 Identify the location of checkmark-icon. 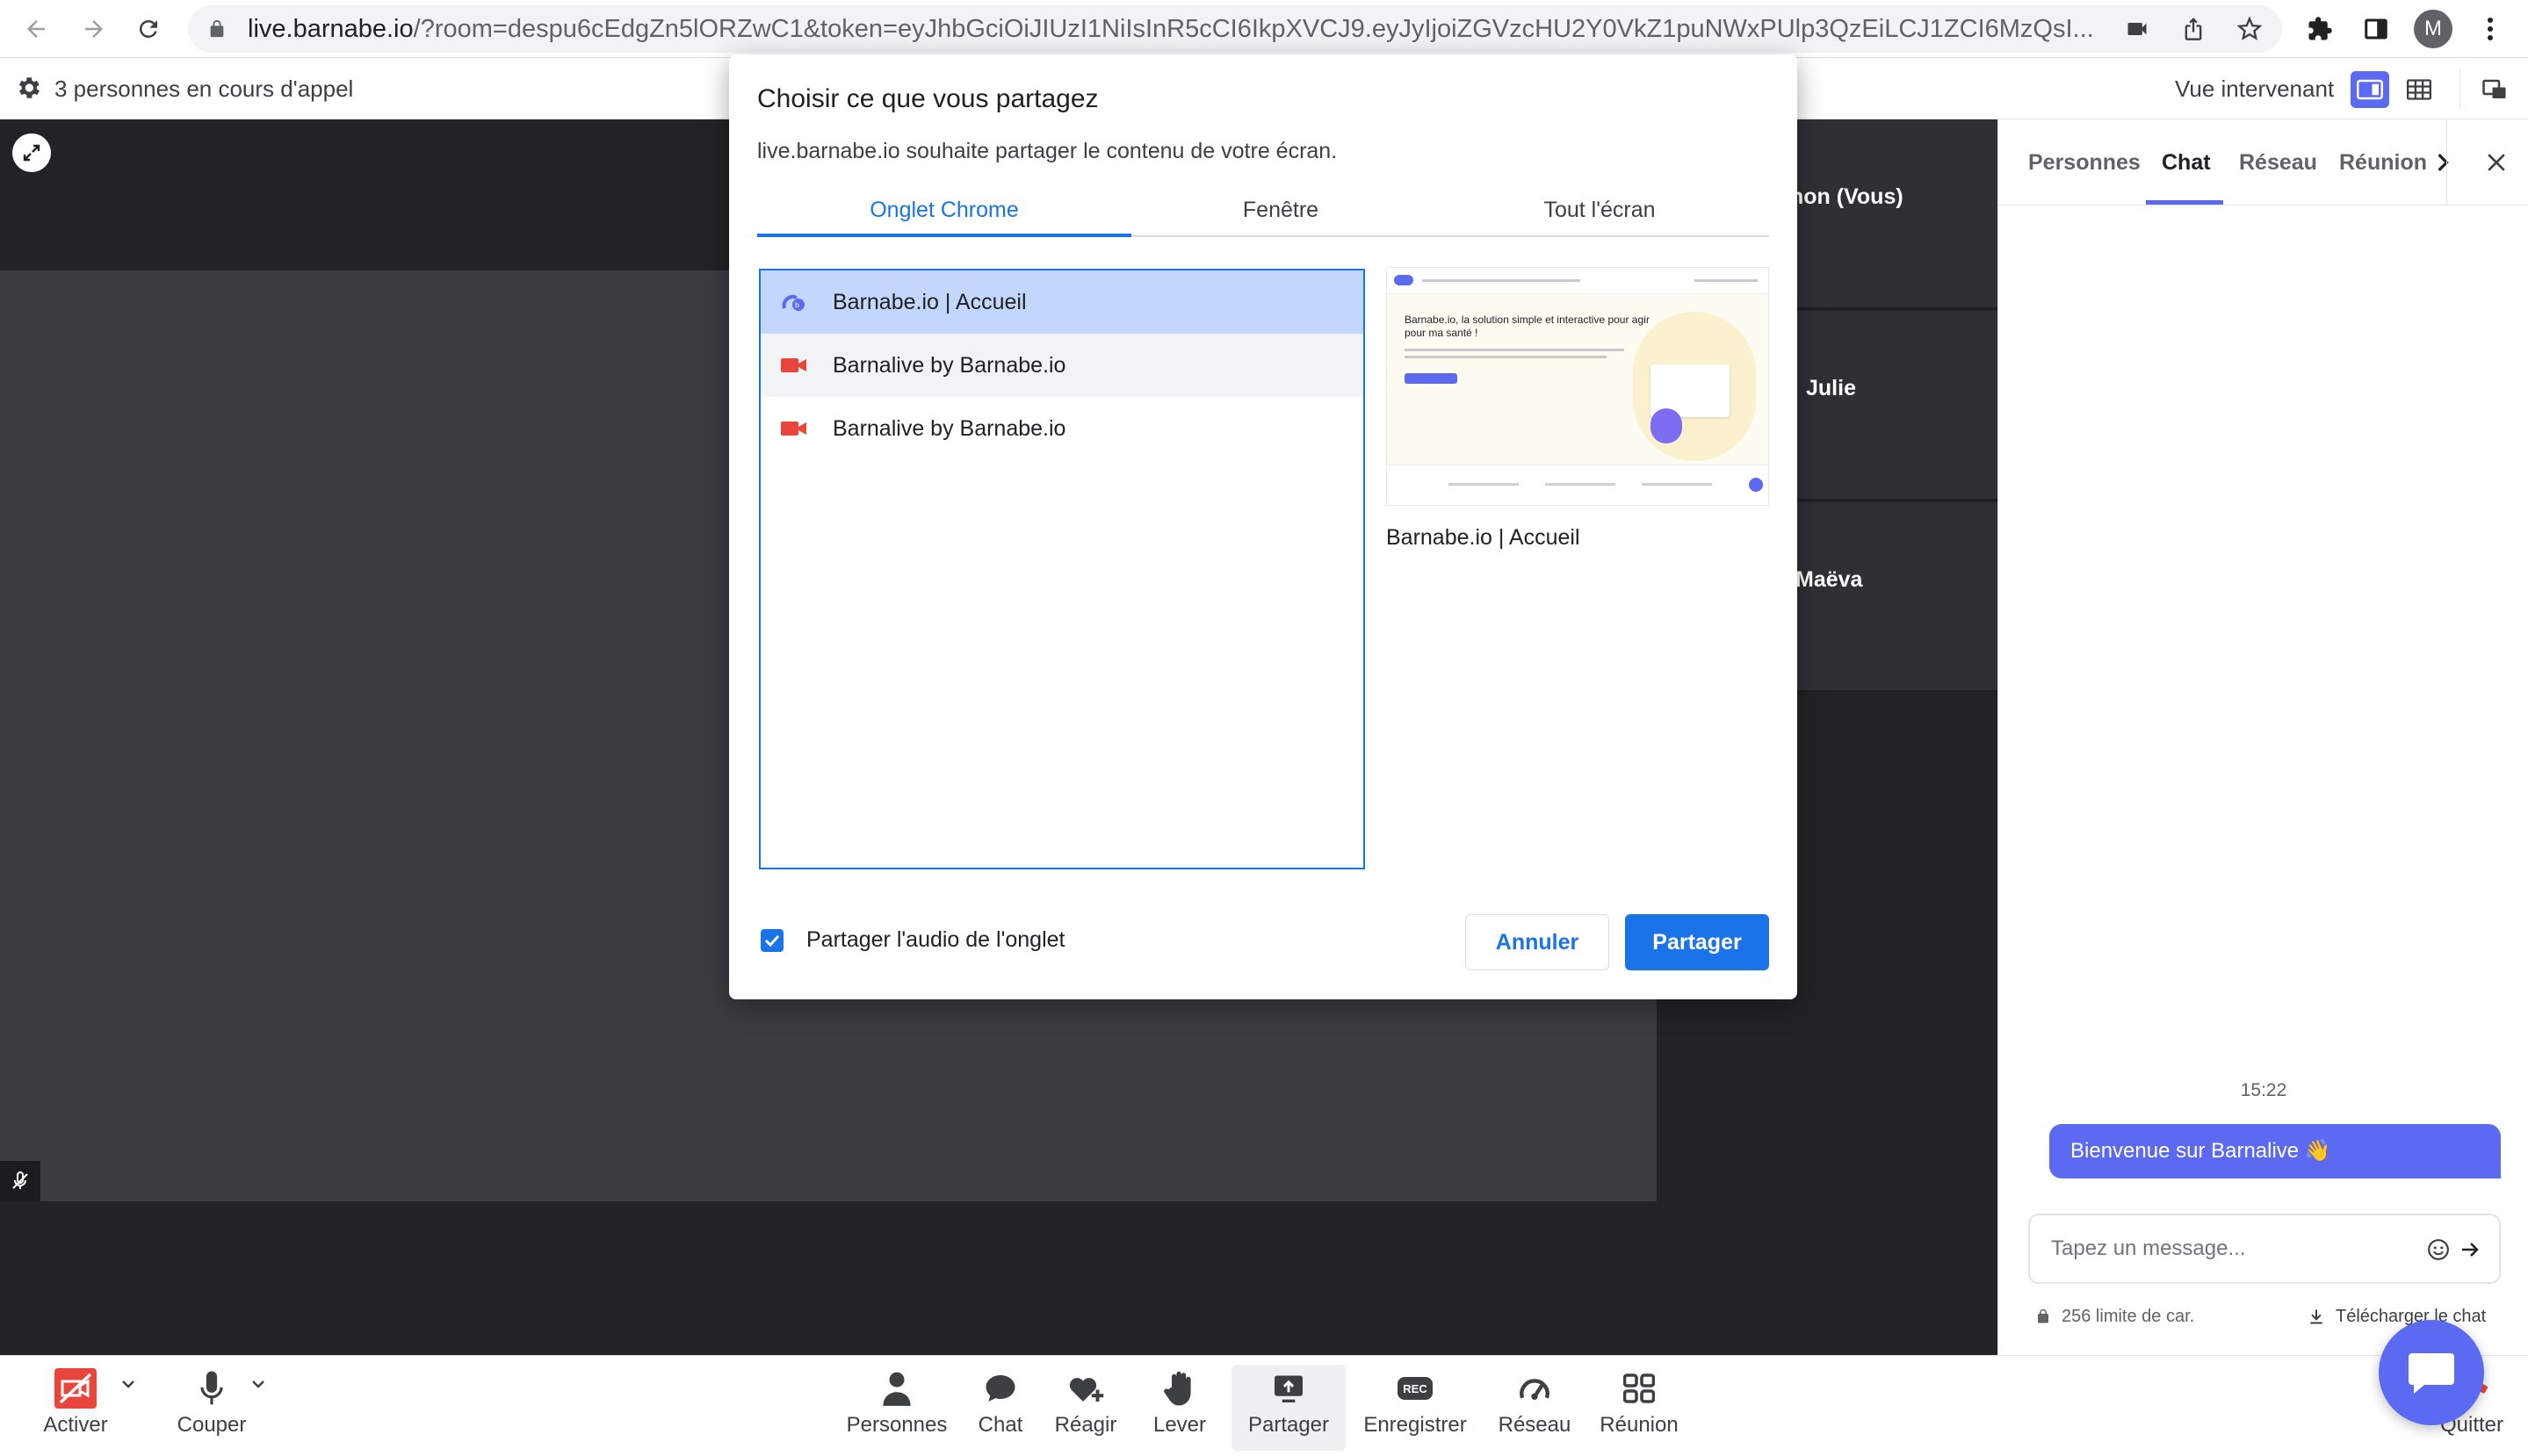
(772, 940).